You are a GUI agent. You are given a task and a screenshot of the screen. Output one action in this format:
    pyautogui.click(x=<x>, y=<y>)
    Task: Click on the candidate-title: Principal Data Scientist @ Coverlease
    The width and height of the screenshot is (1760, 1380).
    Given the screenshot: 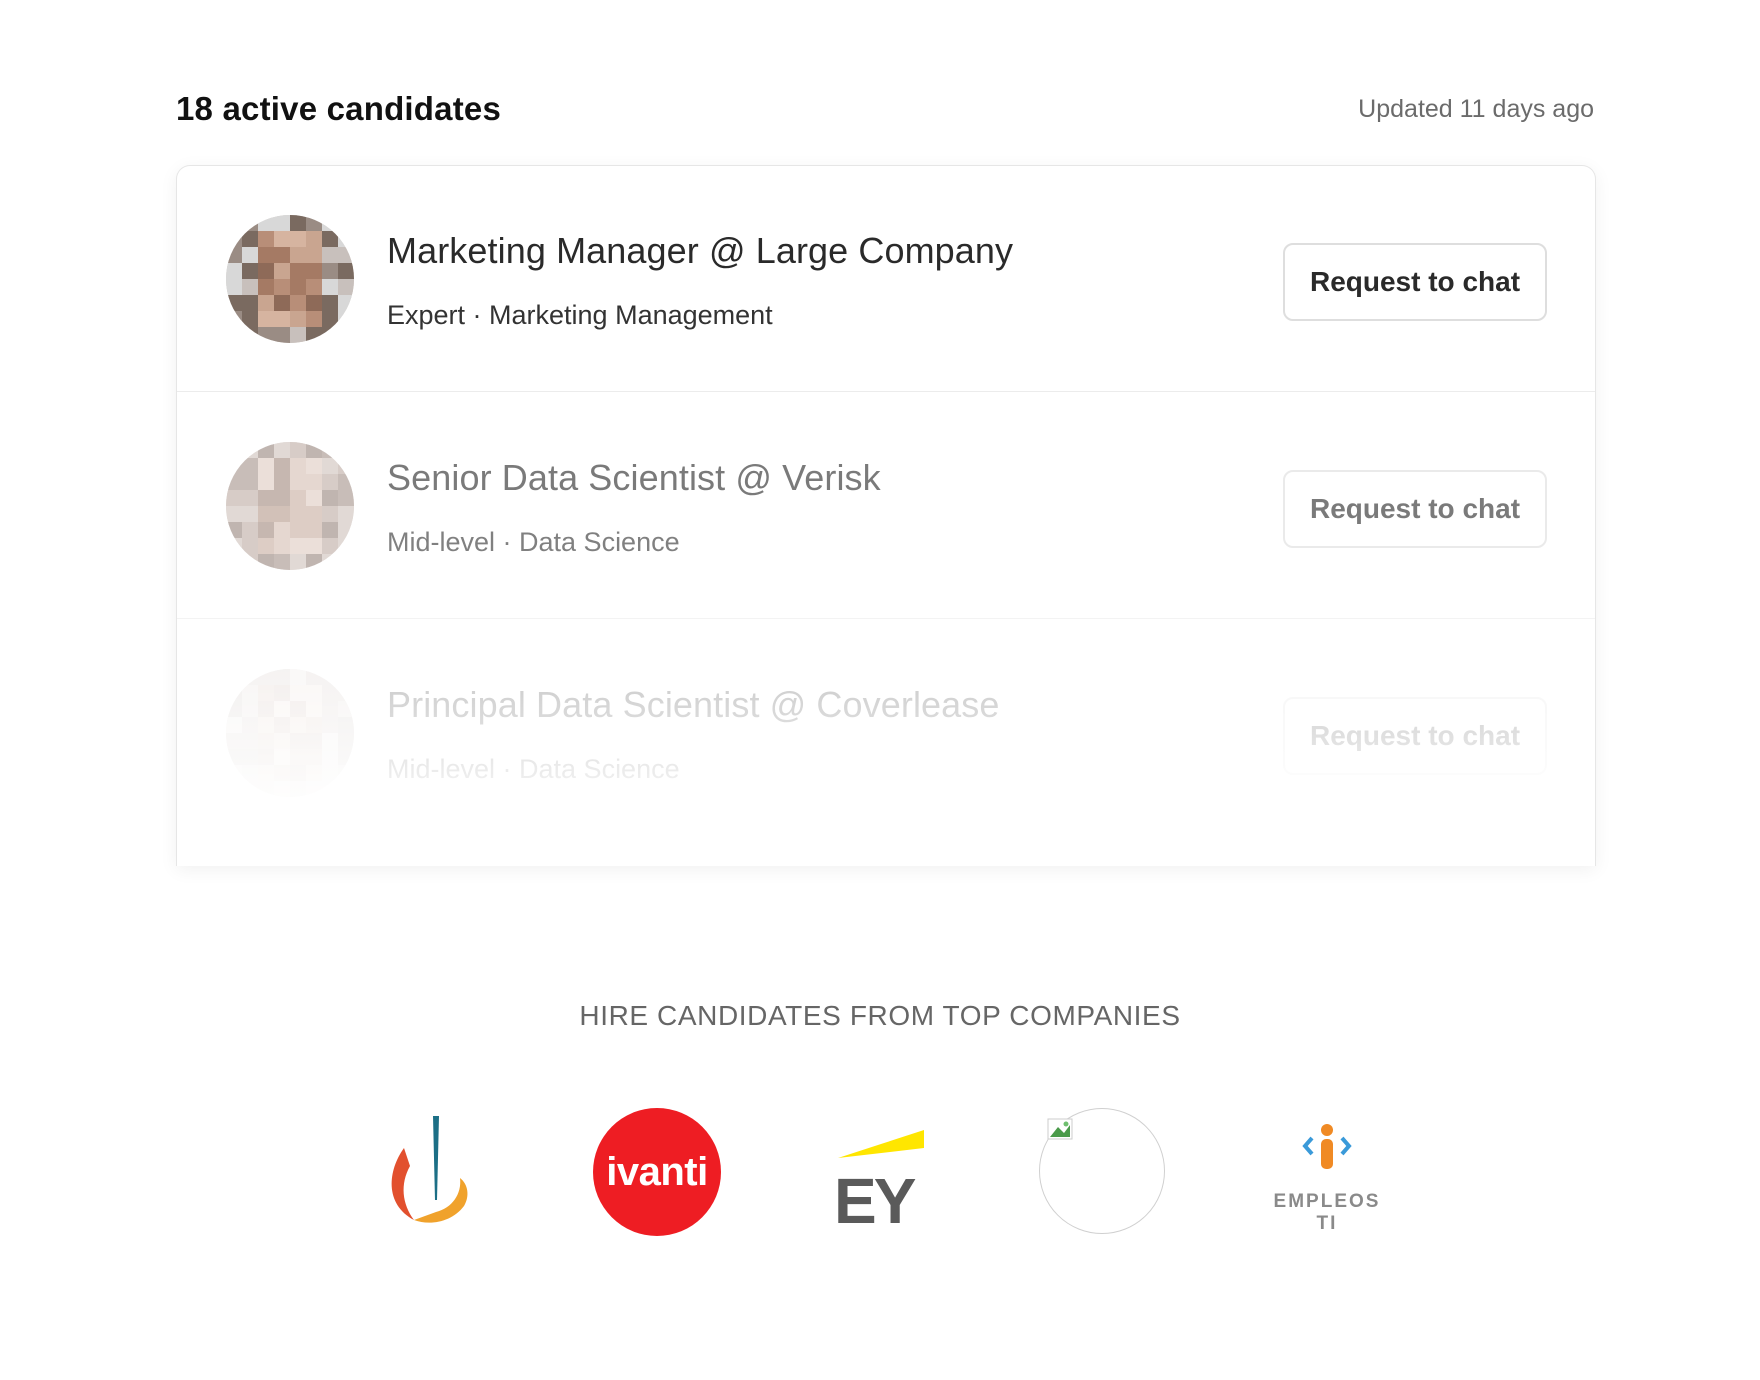 What is the action you would take?
    pyautogui.click(x=693, y=704)
    